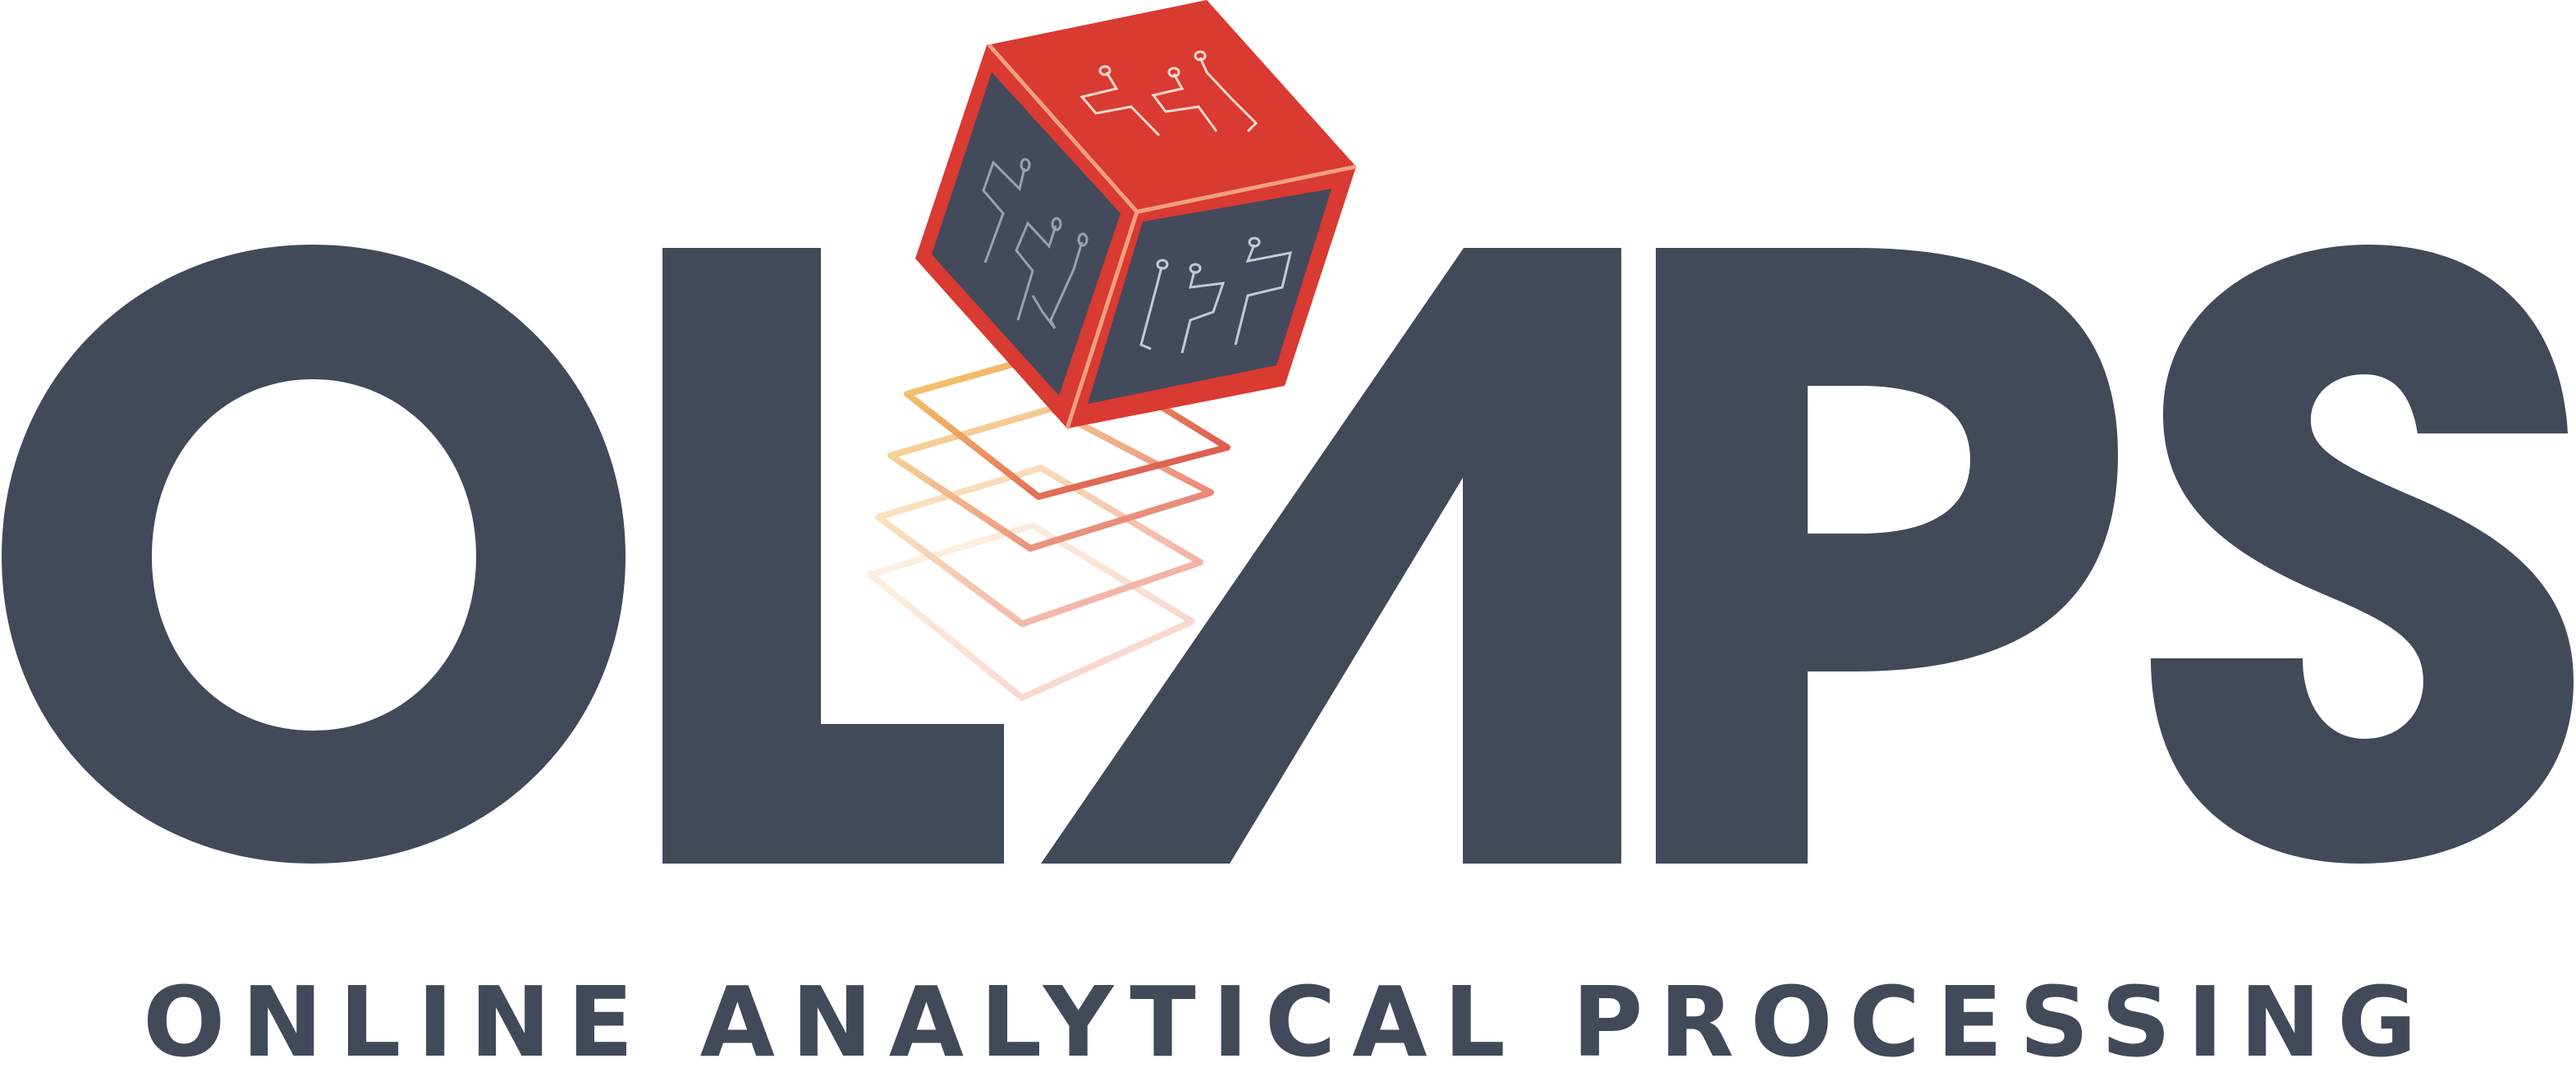 This screenshot has width=2576, height=1086. What do you see at coordinates (2362, 554) in the screenshot?
I see `letter-s` at bounding box center [2362, 554].